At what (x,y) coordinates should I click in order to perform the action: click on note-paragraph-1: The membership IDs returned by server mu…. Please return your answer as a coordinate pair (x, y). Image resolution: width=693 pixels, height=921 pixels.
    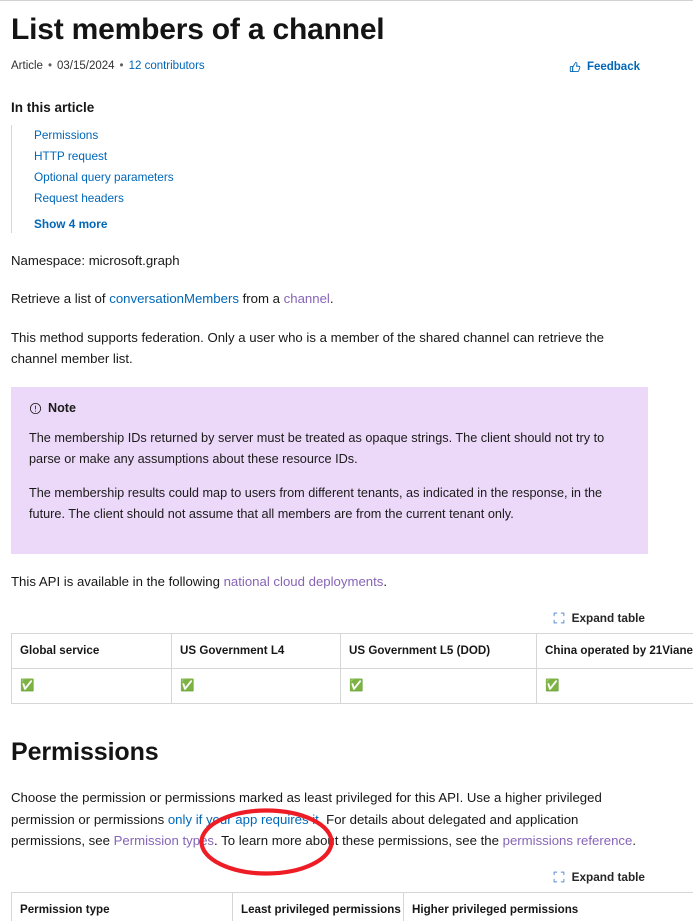
    Looking at the image, I should click on (317, 449).